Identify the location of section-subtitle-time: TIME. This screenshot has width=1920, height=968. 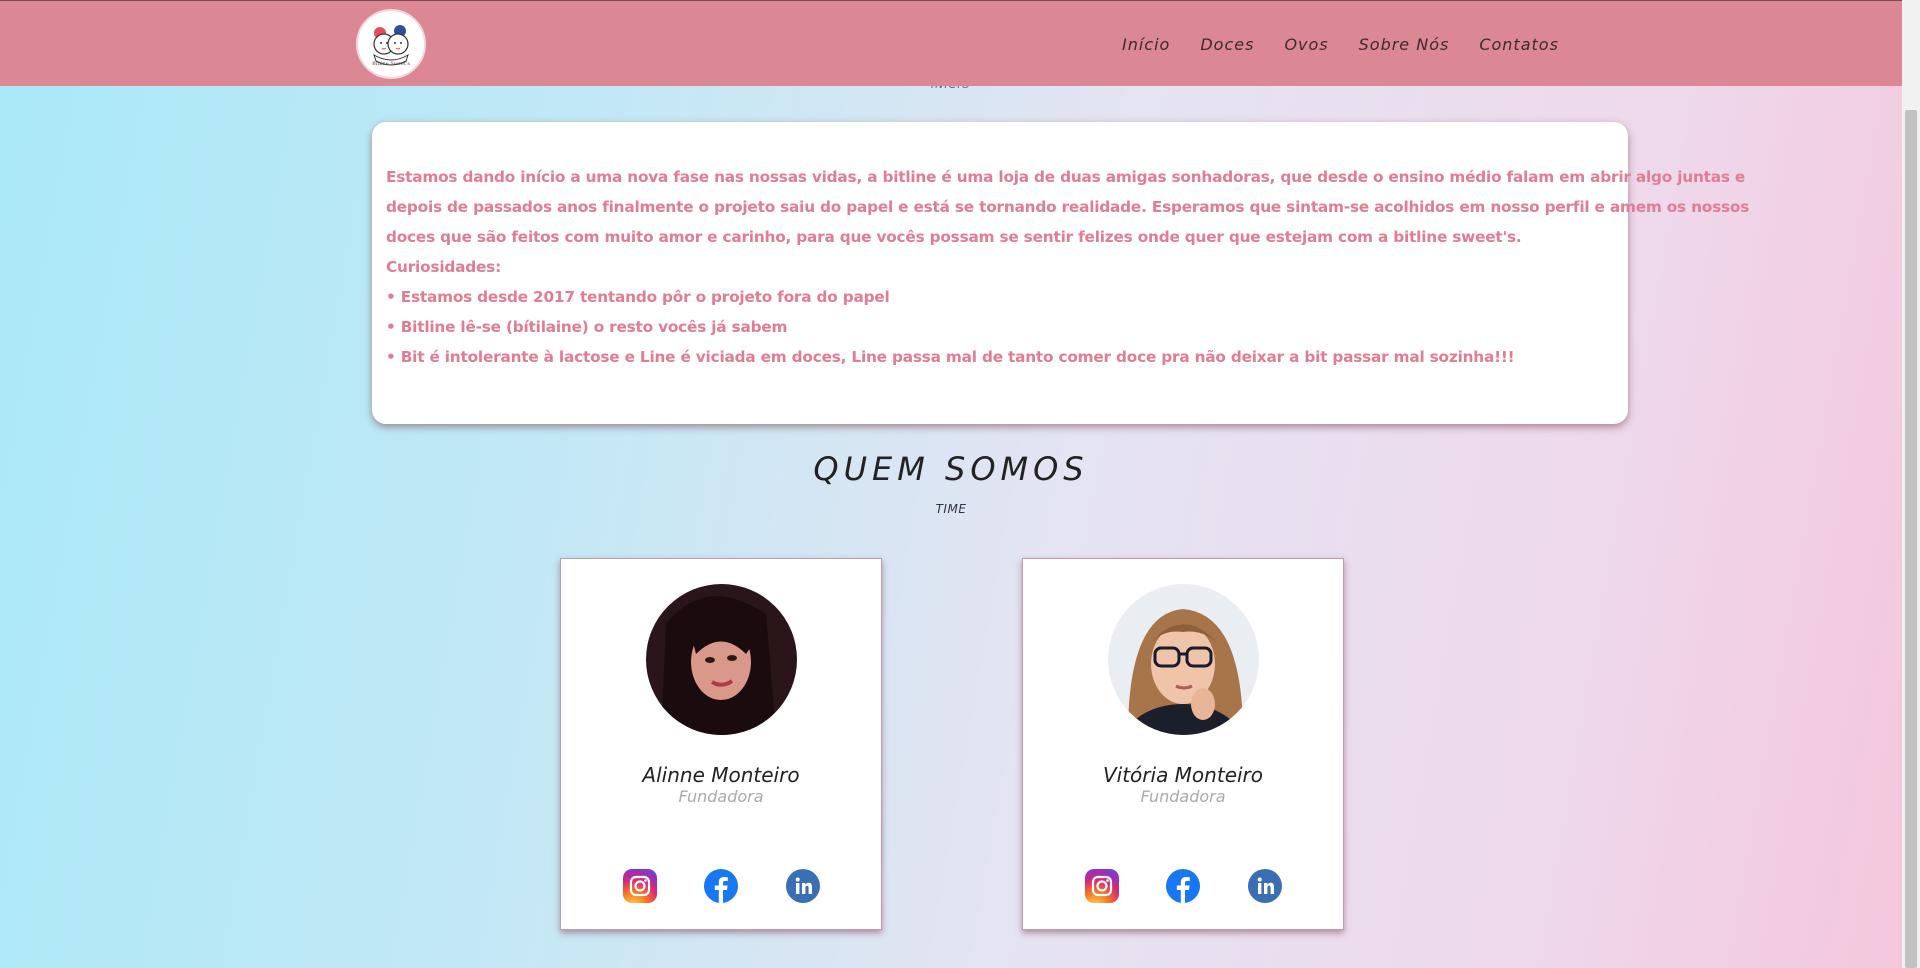
(951, 509).